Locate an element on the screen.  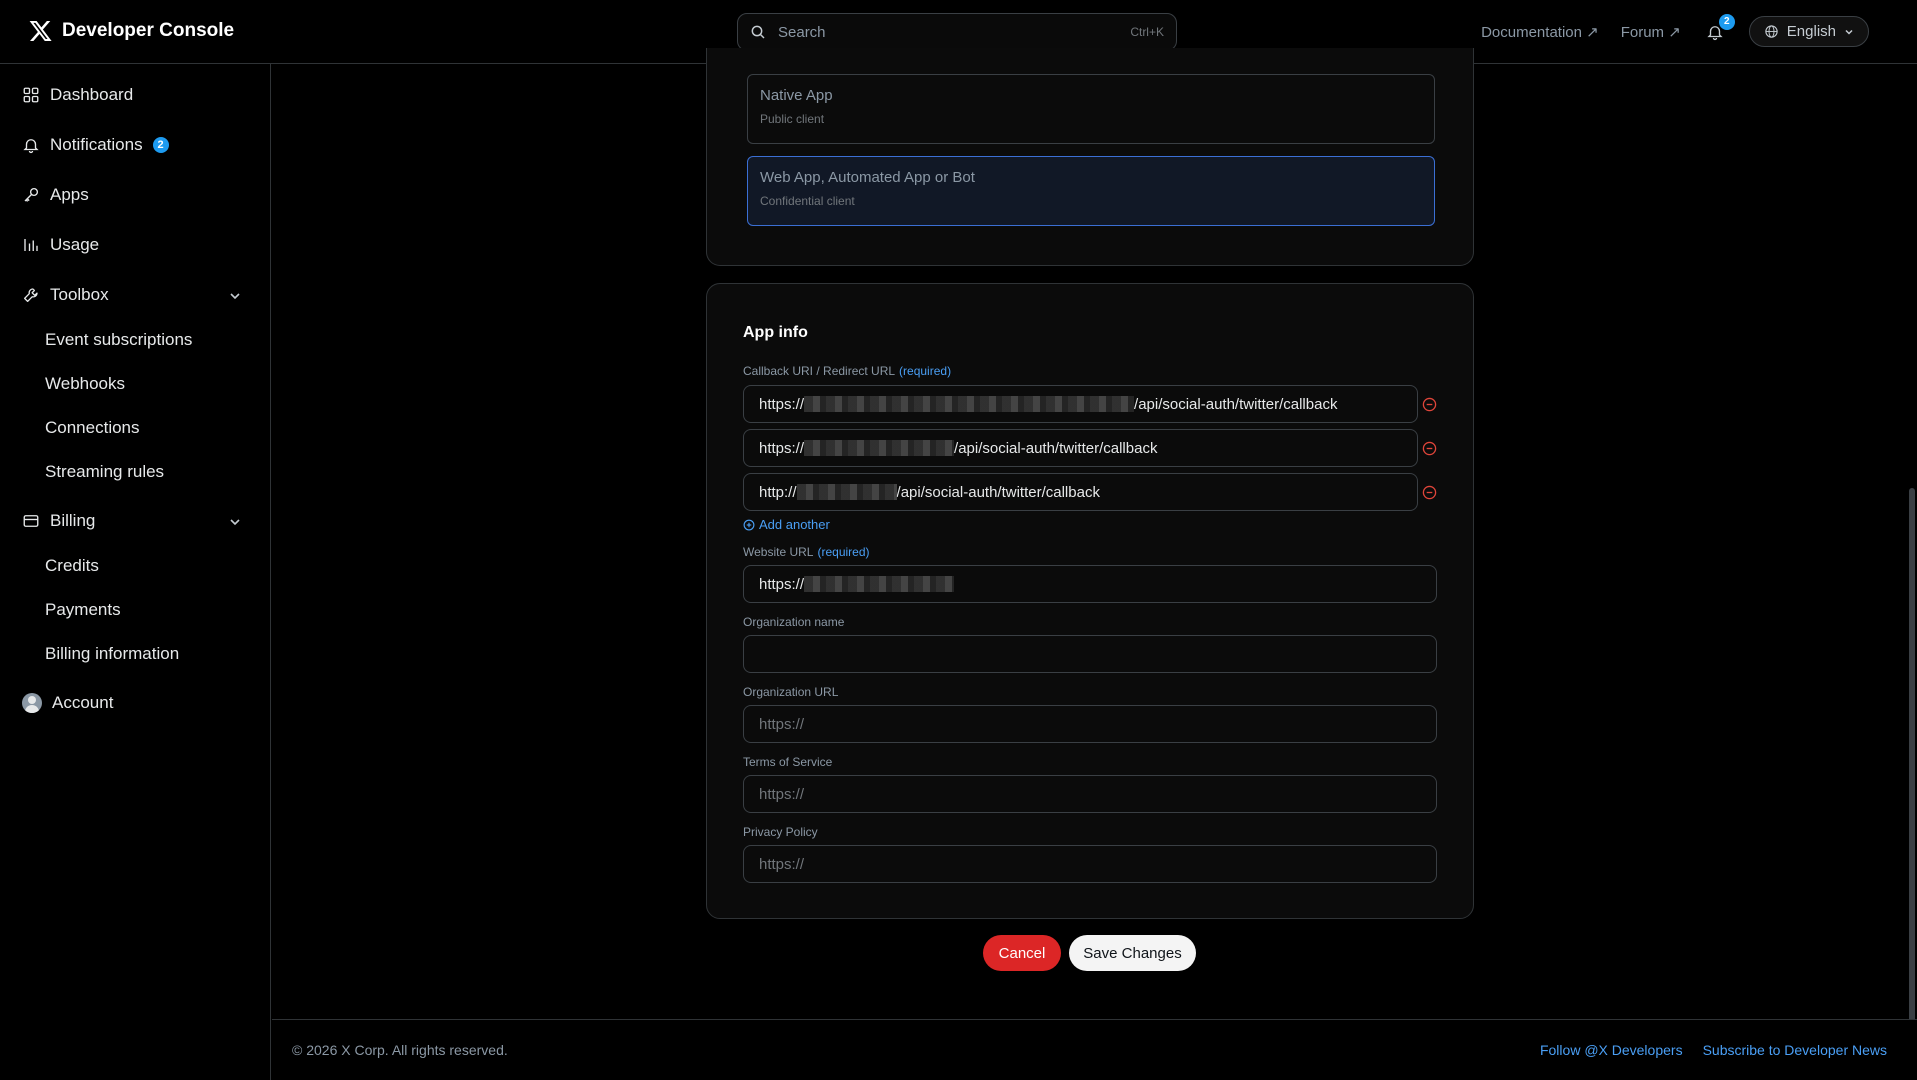
scrollbar is located at coordinates (1912, 773).